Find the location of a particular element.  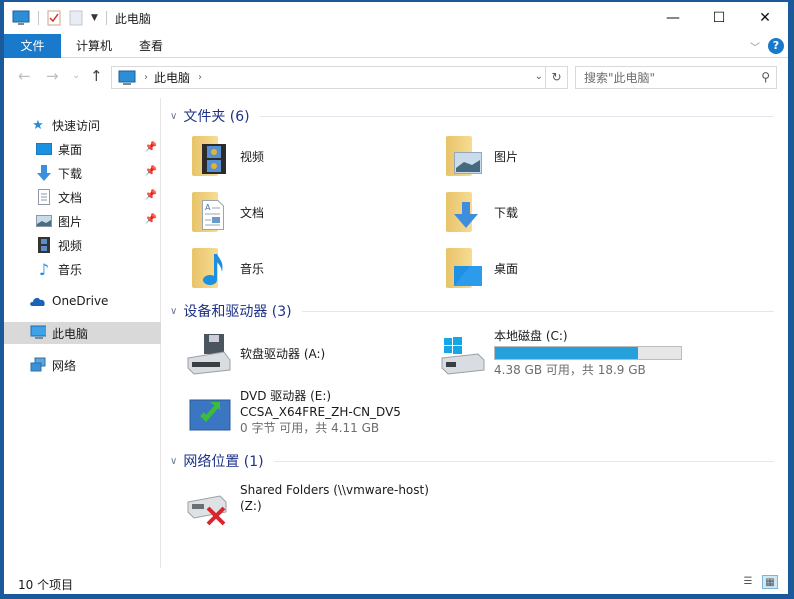

download-icon is located at coordinates (44, 173).